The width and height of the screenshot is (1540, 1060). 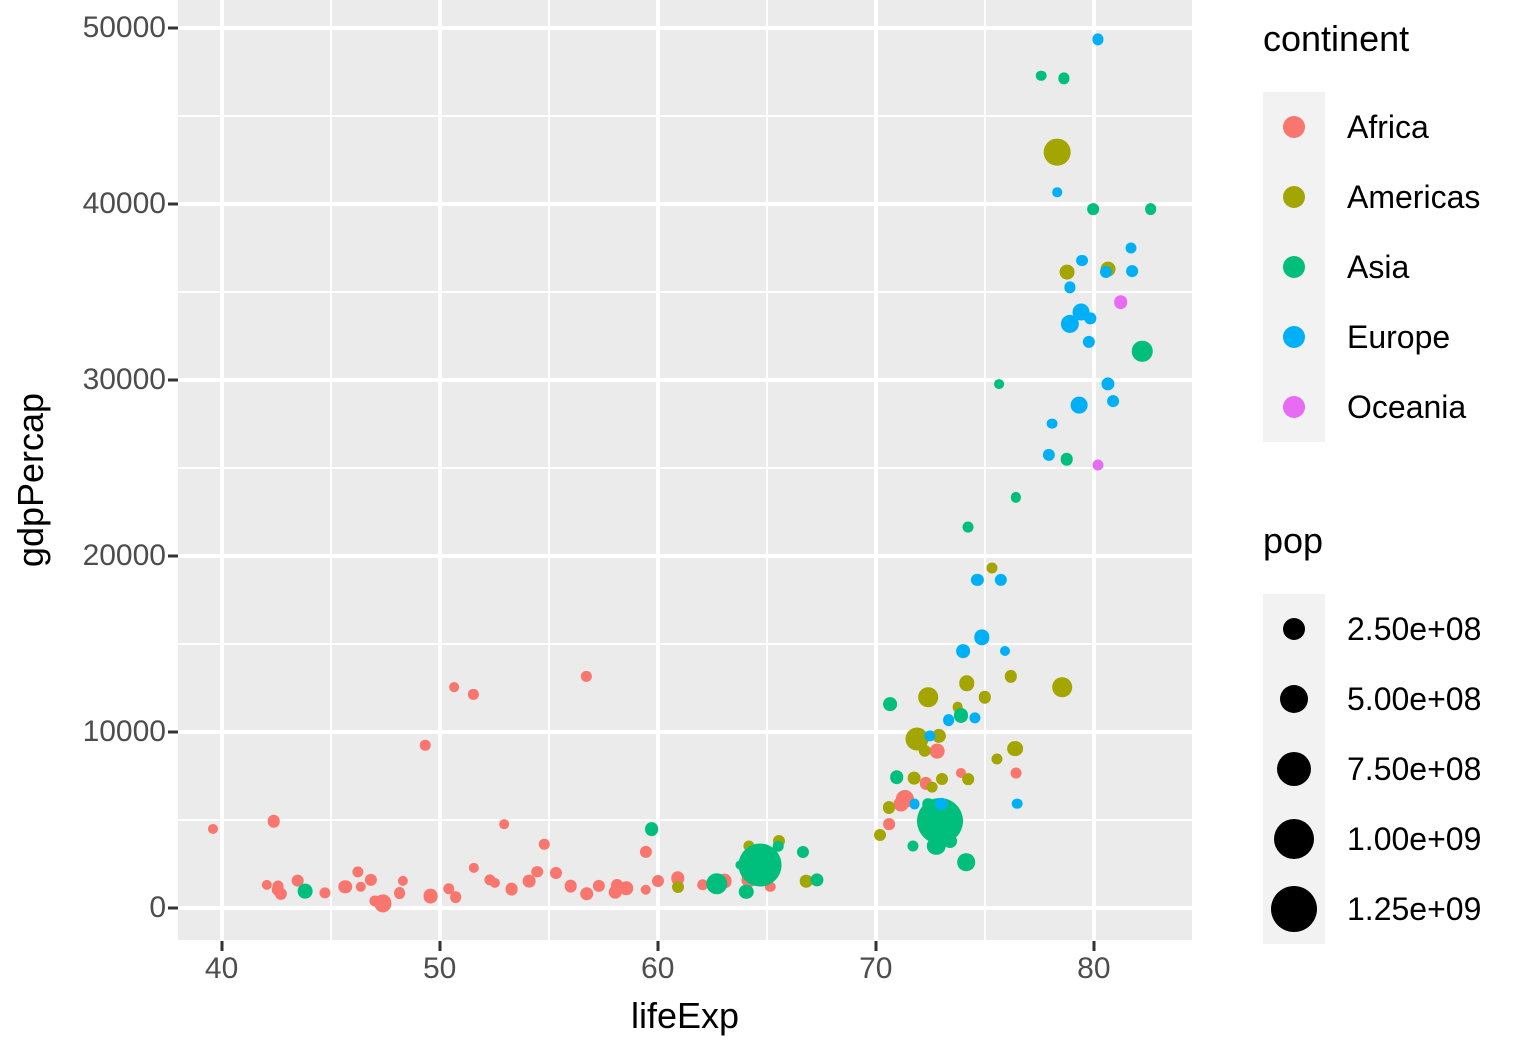 I want to click on continent-legend-item: Oceania, so click(x=1364, y=407).